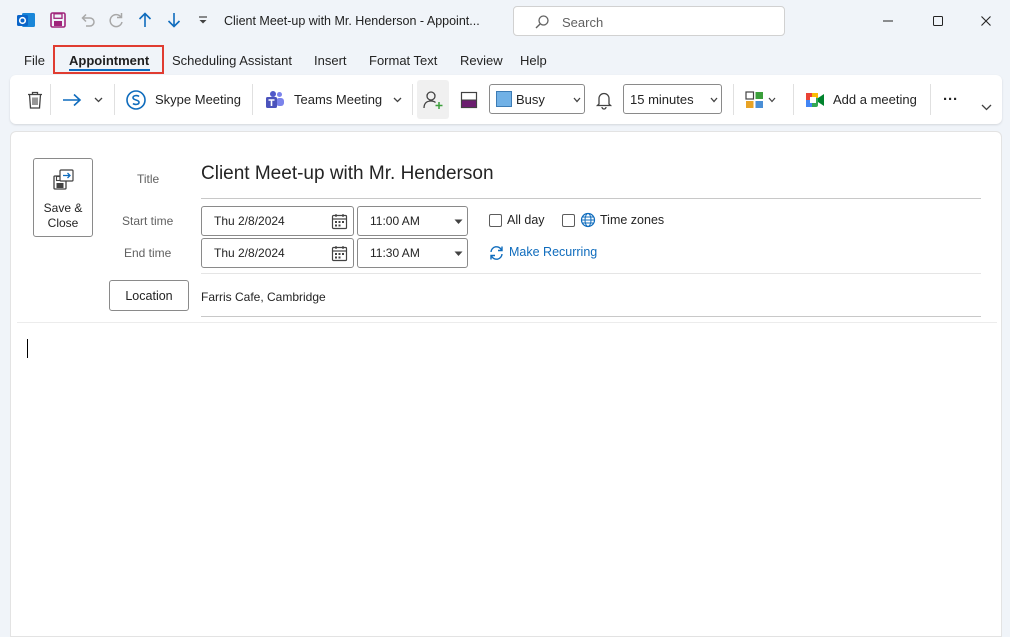 This screenshot has width=1010, height=637. I want to click on all-day-checkbox, so click(495, 220).